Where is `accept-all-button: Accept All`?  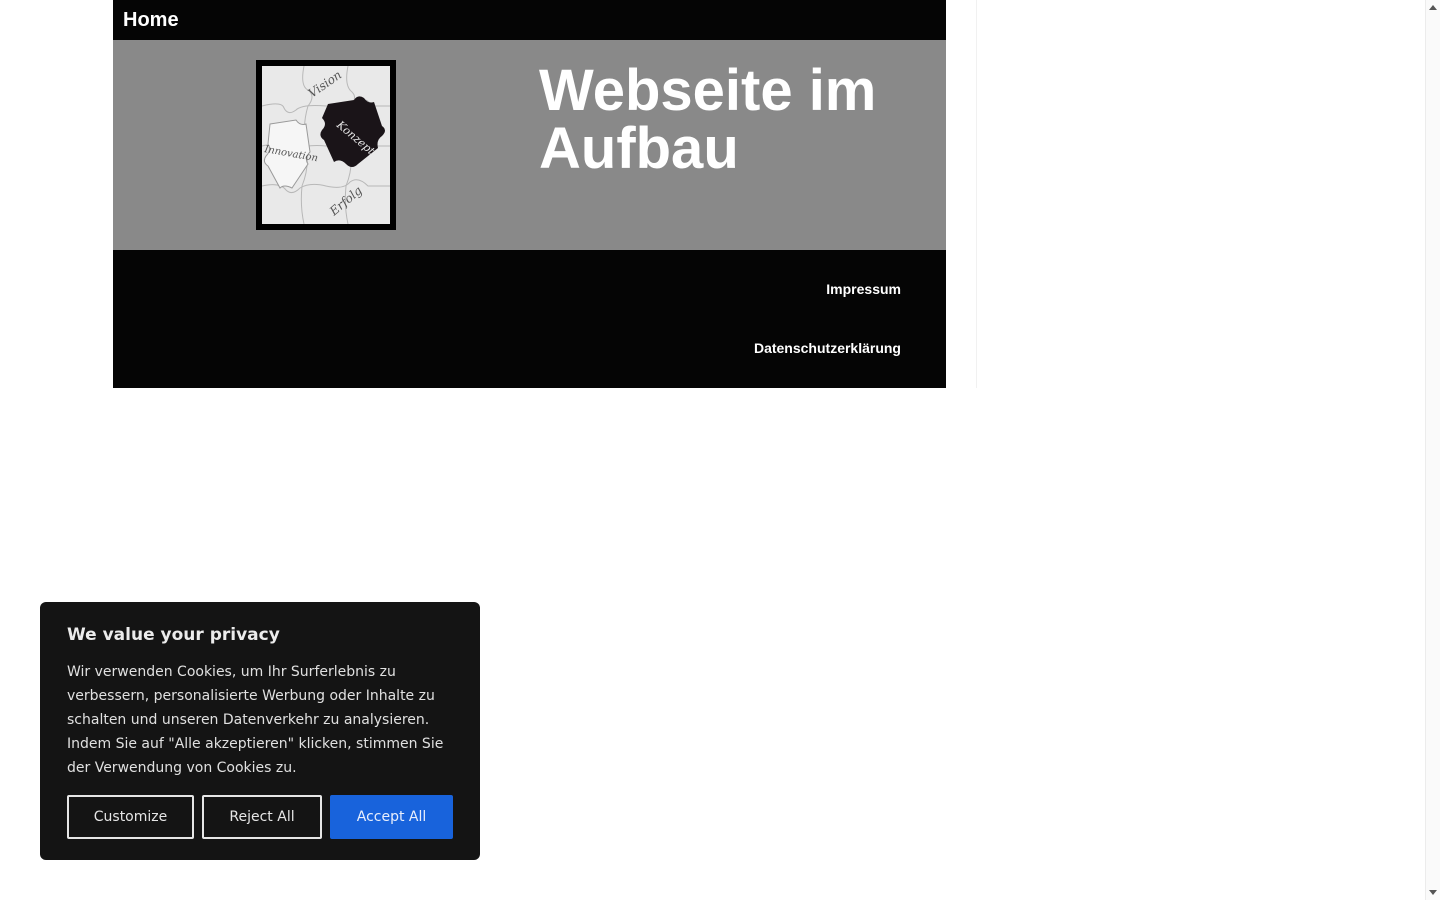
accept-all-button: Accept All is located at coordinates (391, 817).